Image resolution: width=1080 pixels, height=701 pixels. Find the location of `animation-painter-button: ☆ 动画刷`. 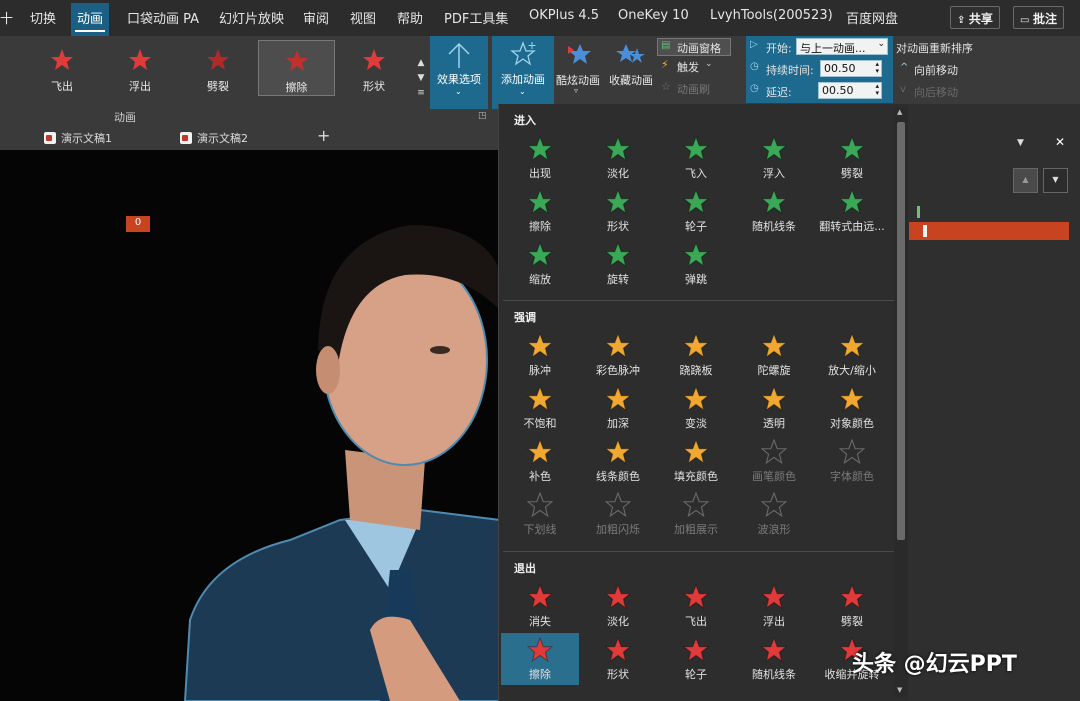

animation-painter-button: ☆ 动画刷 is located at coordinates (690, 89).